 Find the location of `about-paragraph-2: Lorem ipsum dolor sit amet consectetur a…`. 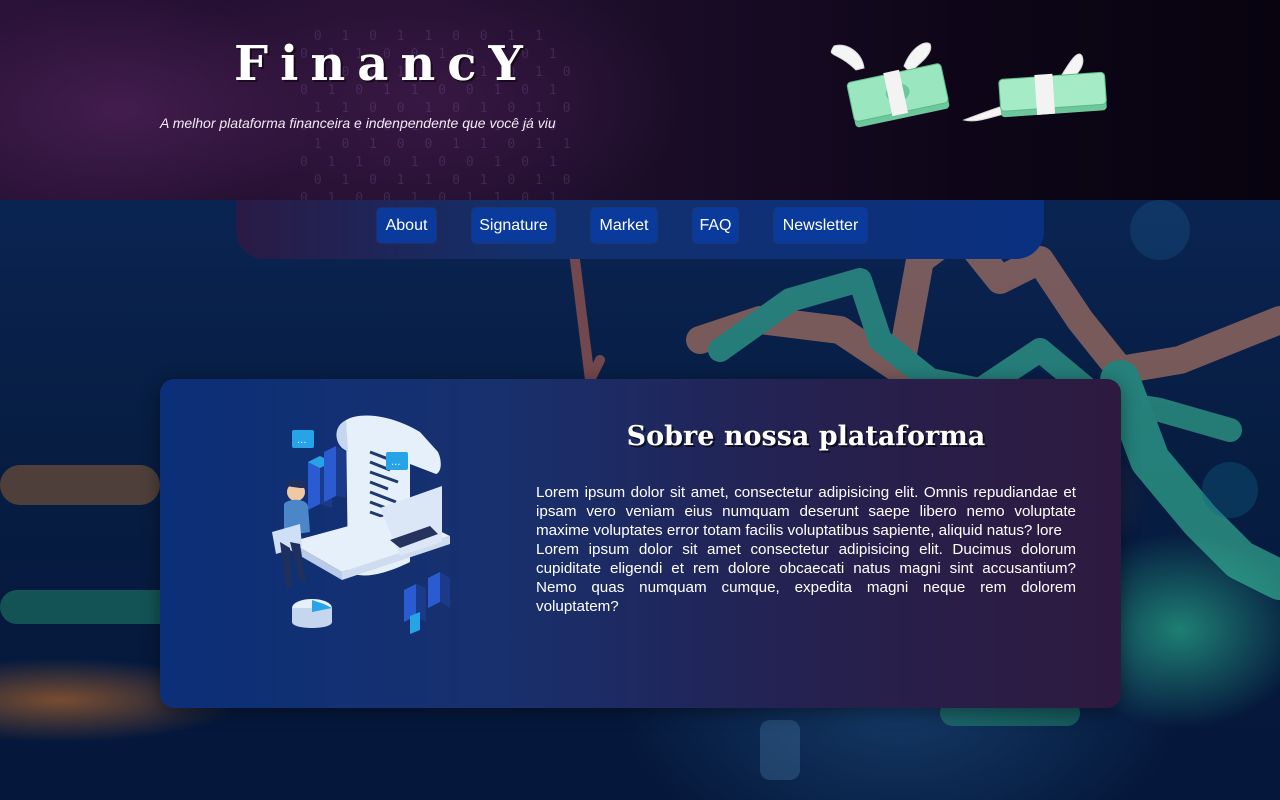

about-paragraph-2: Lorem ipsum dolor sit amet consectetur a… is located at coordinates (806, 578).